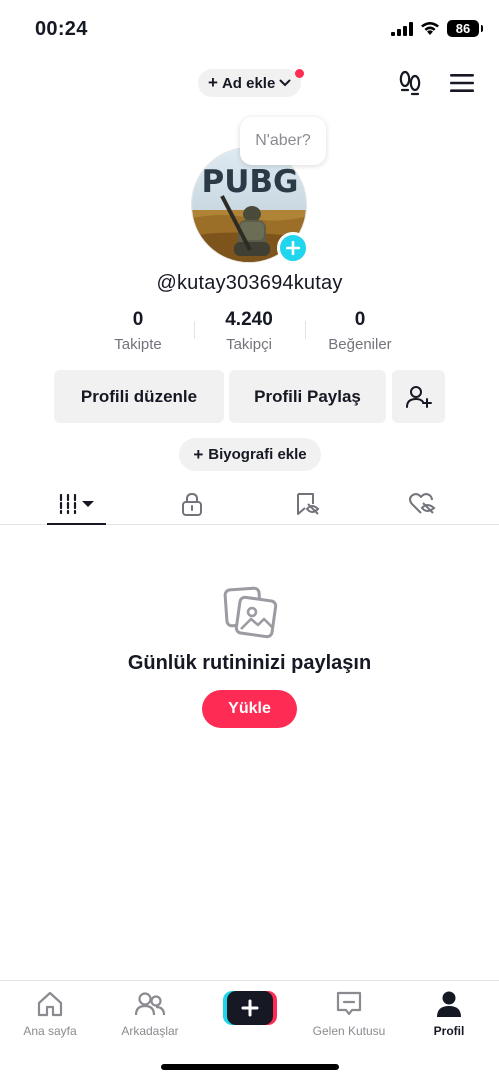  Describe the element at coordinates (50, 1004) in the screenshot. I see `home-icon` at that location.